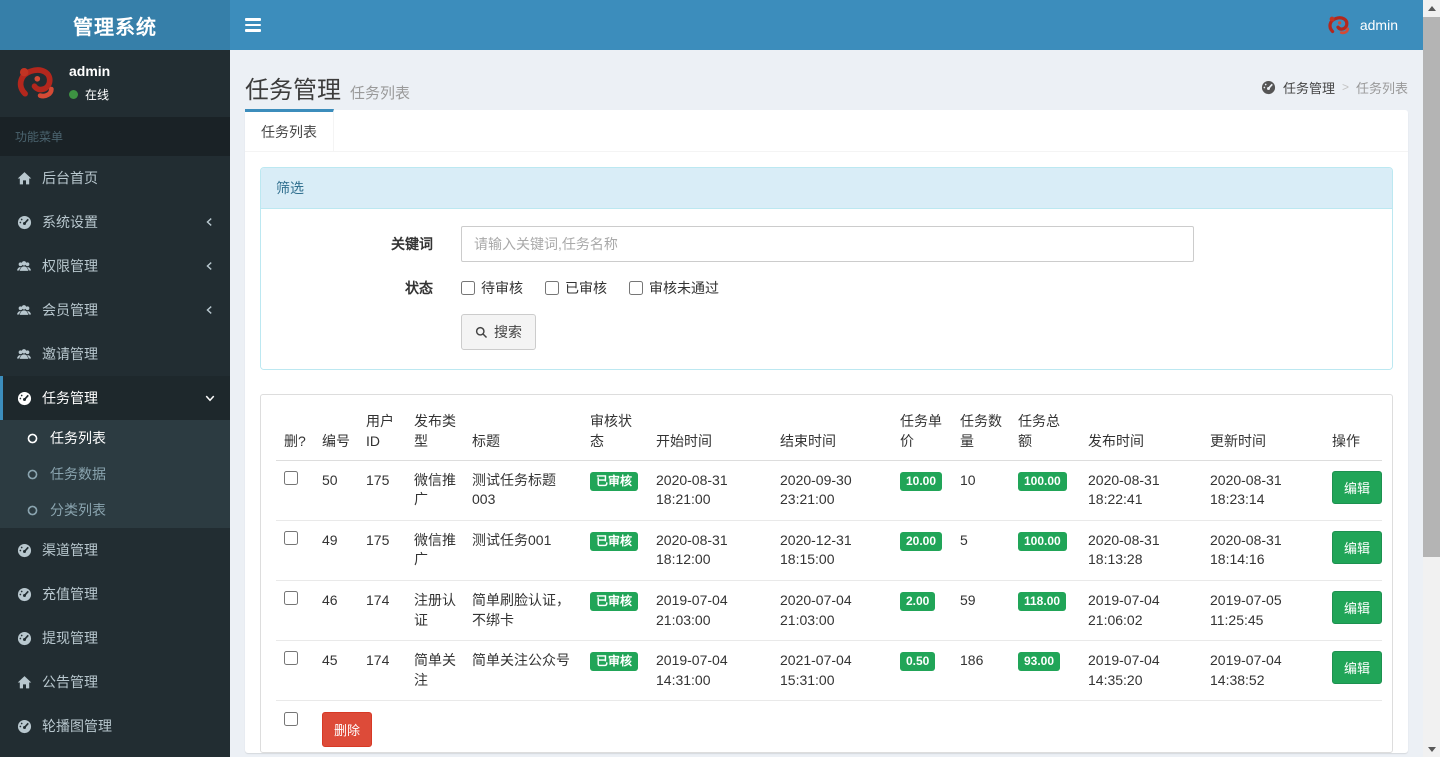 This screenshot has width=1440, height=757. Describe the element at coordinates (498, 332) in the screenshot. I see `search-button: 搜索` at that location.